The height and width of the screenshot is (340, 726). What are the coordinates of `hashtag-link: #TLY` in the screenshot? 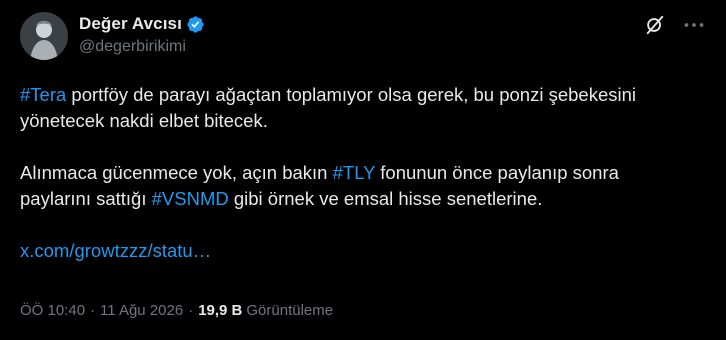 It's located at (354, 172).